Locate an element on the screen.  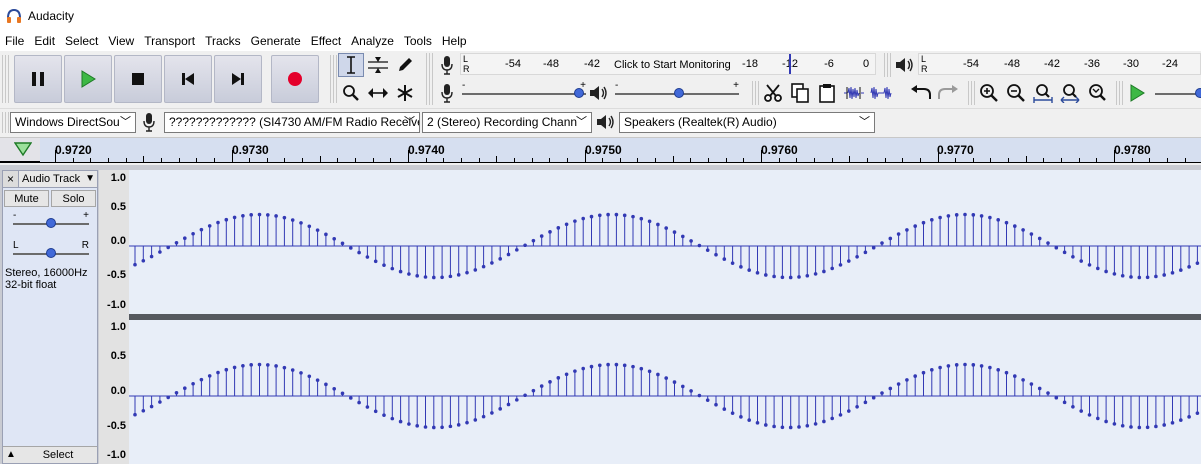
play-meter: L R -54 -48 -42 -36 -30 -24 is located at coordinates (1059, 64).